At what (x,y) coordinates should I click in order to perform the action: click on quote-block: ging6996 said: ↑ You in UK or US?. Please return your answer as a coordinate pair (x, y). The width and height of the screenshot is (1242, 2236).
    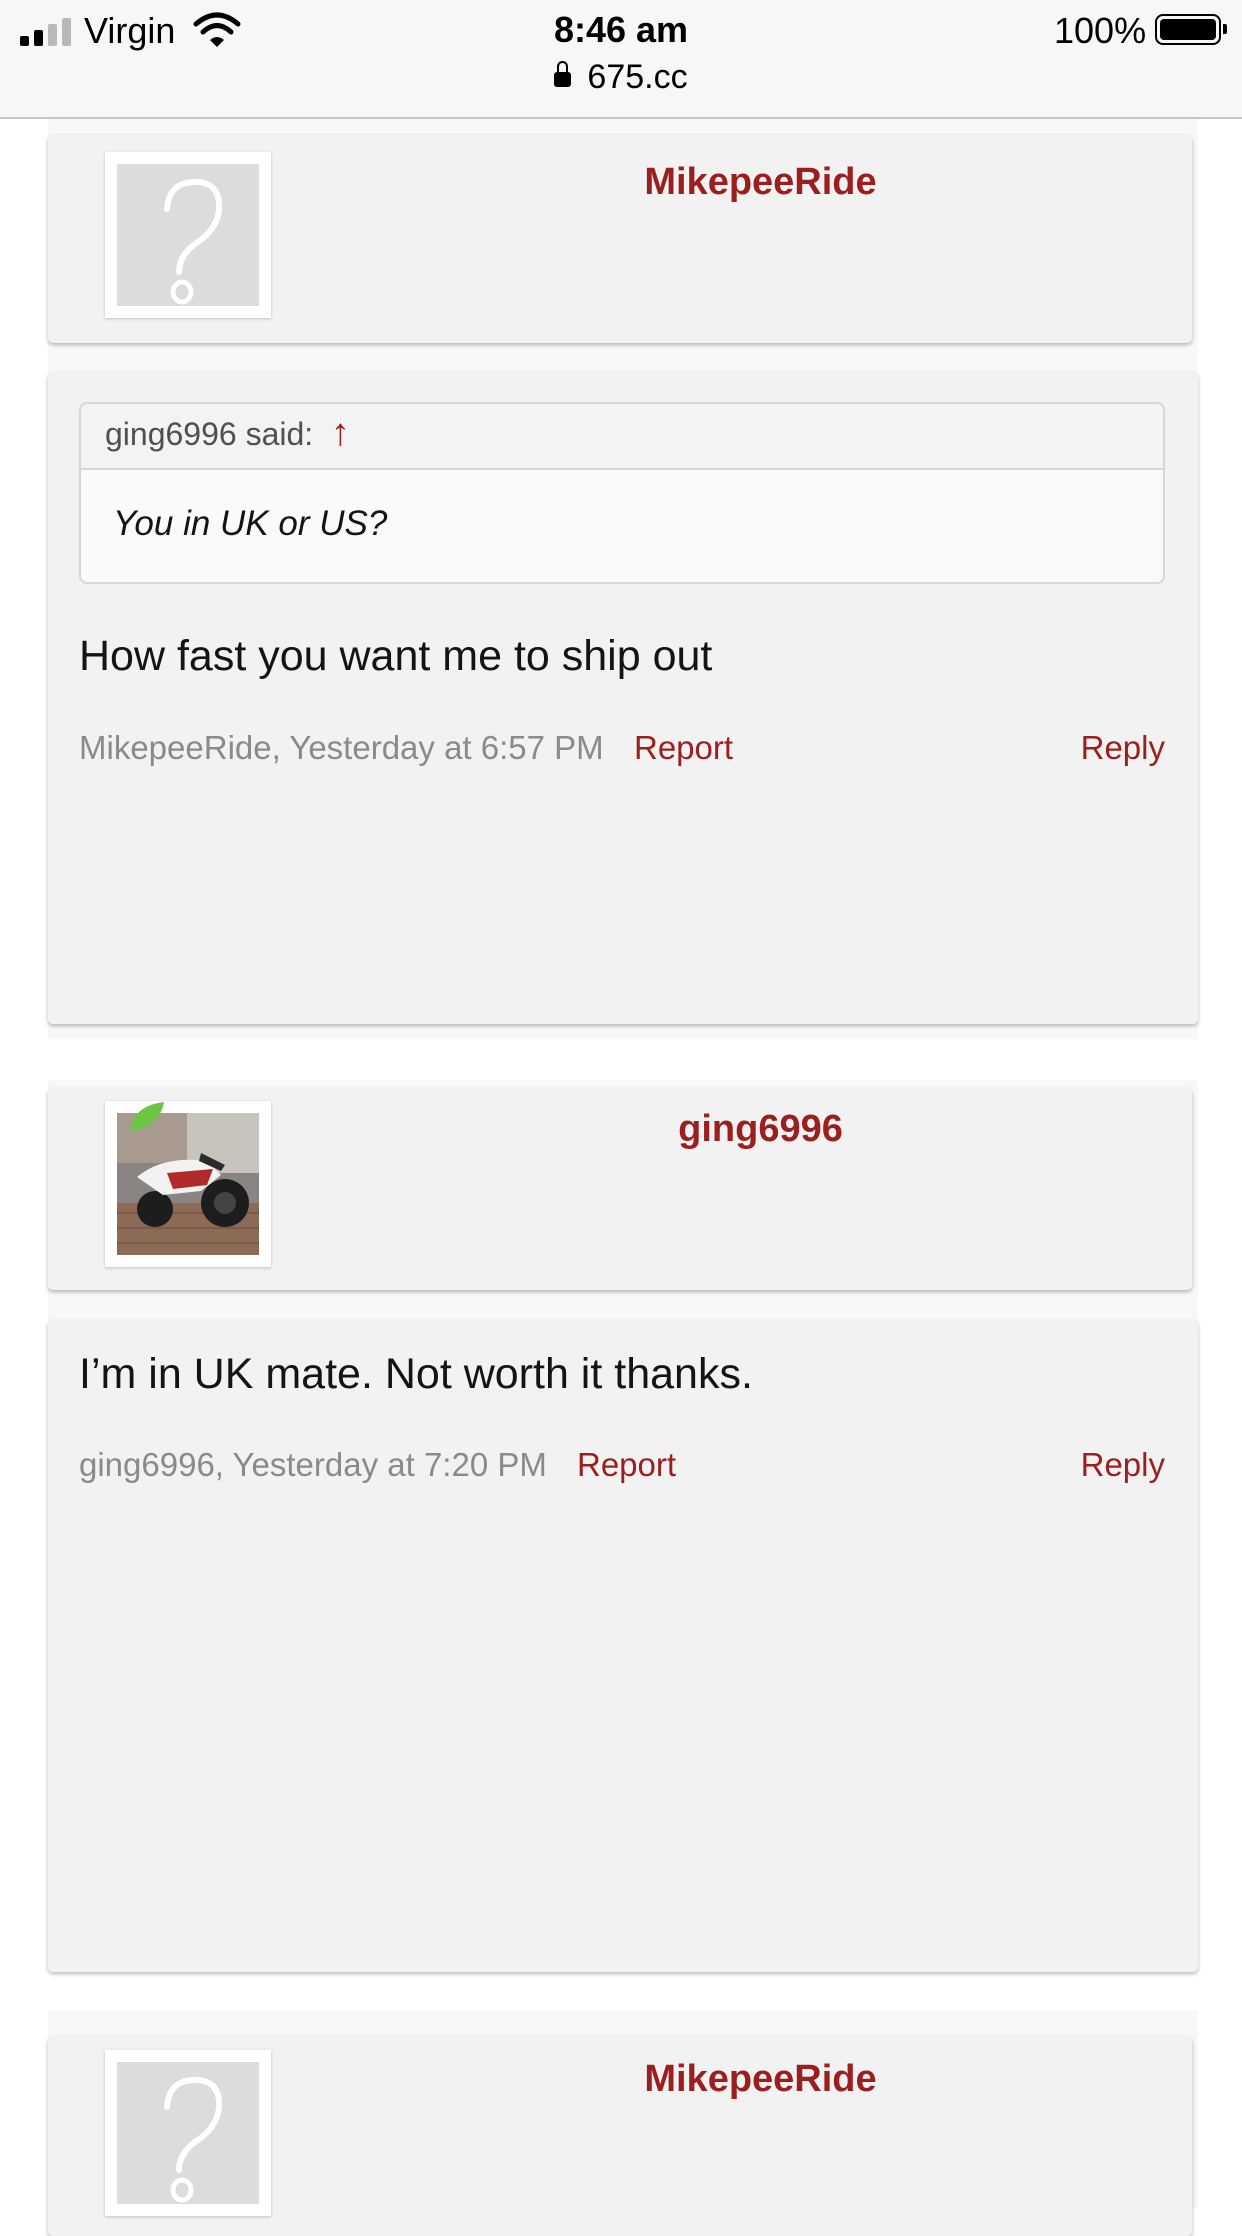
    Looking at the image, I should click on (622, 493).